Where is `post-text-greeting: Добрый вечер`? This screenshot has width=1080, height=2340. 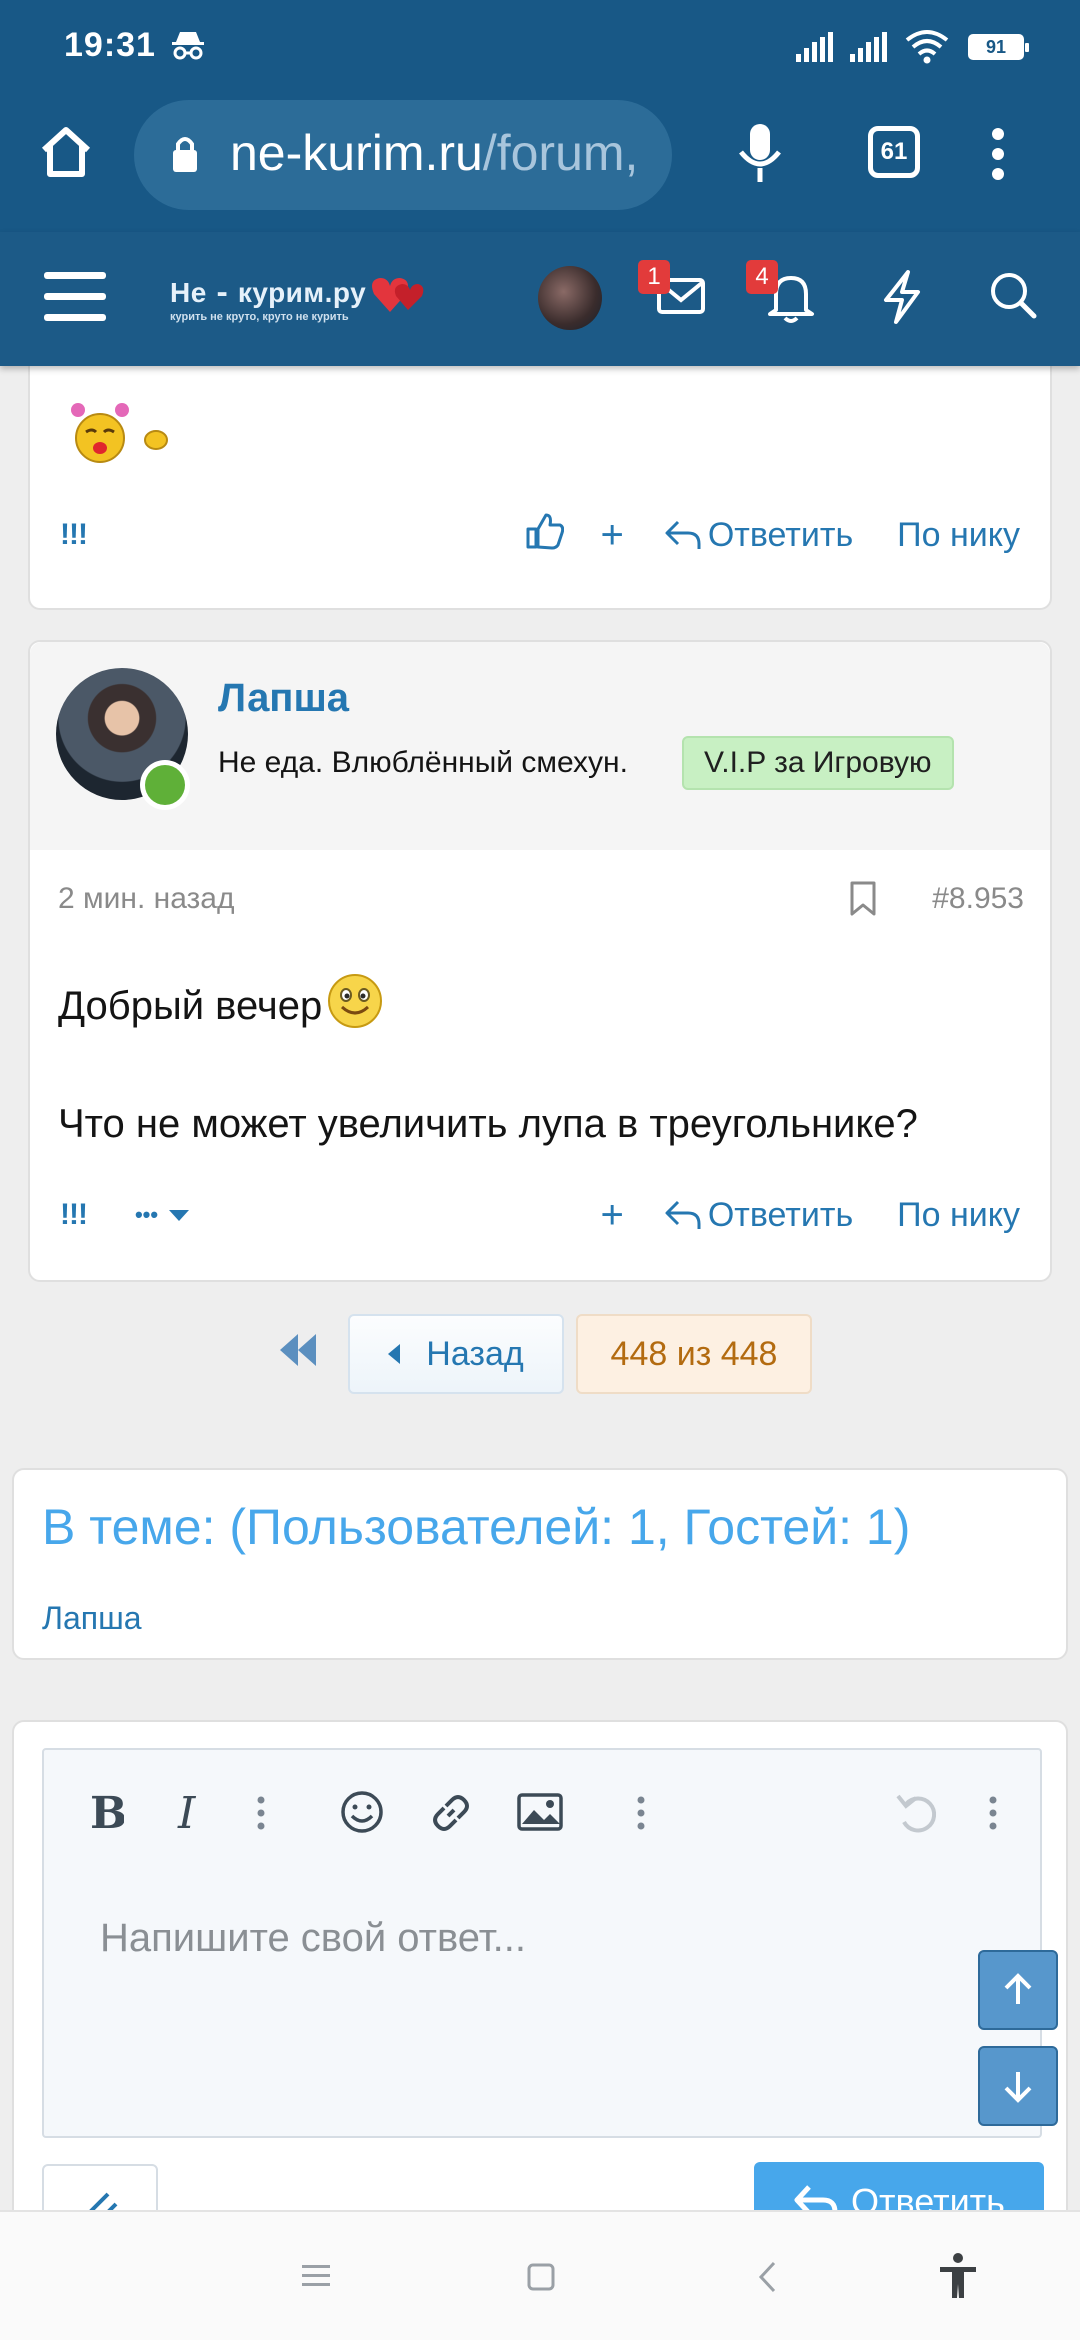
post-text-greeting: Добрый вечер is located at coordinates (190, 1005).